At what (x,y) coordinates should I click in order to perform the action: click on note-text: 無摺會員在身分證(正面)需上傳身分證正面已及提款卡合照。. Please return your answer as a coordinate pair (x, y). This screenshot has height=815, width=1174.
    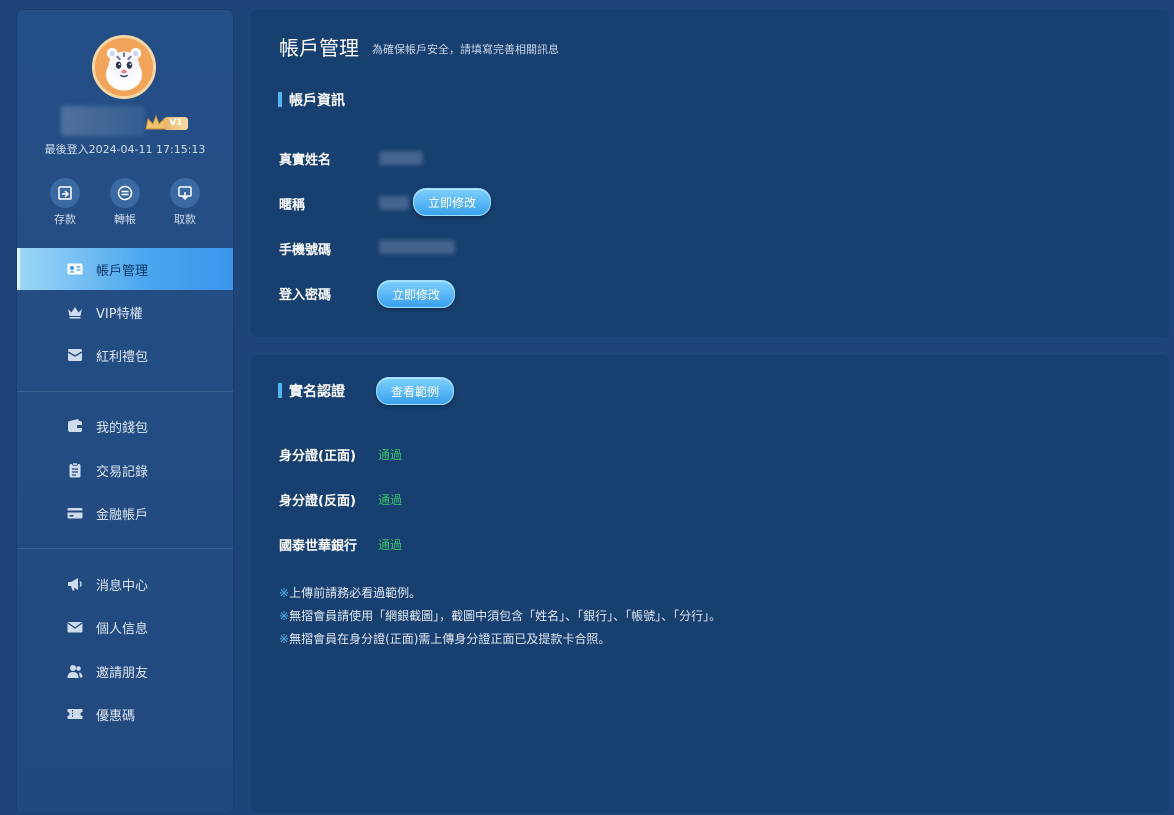
    Looking at the image, I should click on (450, 639).